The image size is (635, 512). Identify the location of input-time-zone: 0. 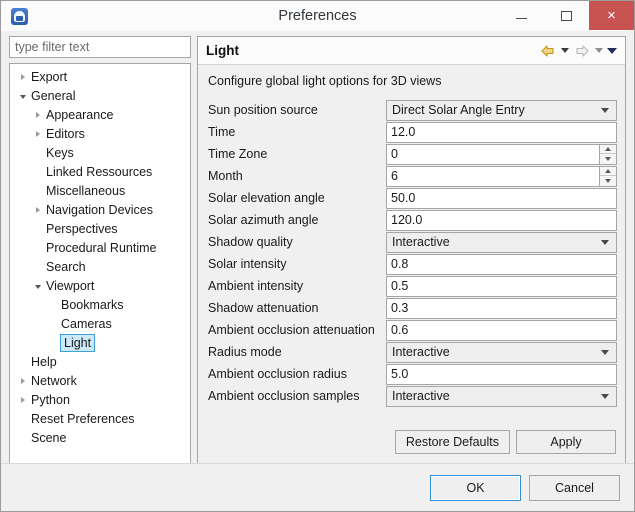
(493, 154).